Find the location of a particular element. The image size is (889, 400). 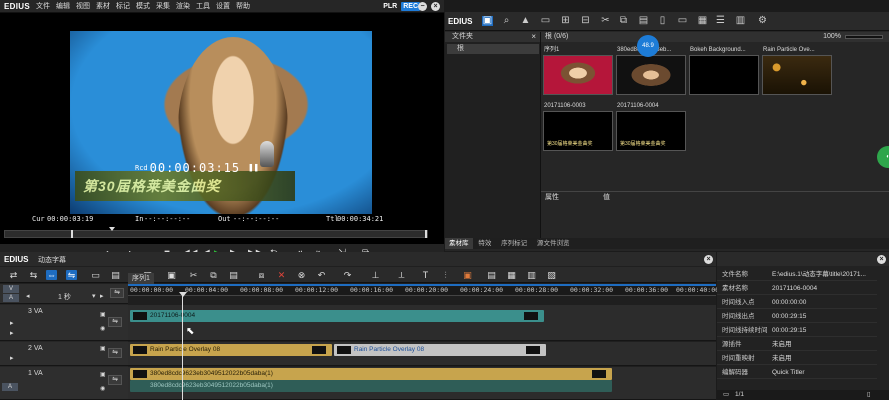

bin-clip: 20171106-0004 第30届格莱美金曲奖 is located at coordinates (651, 126).